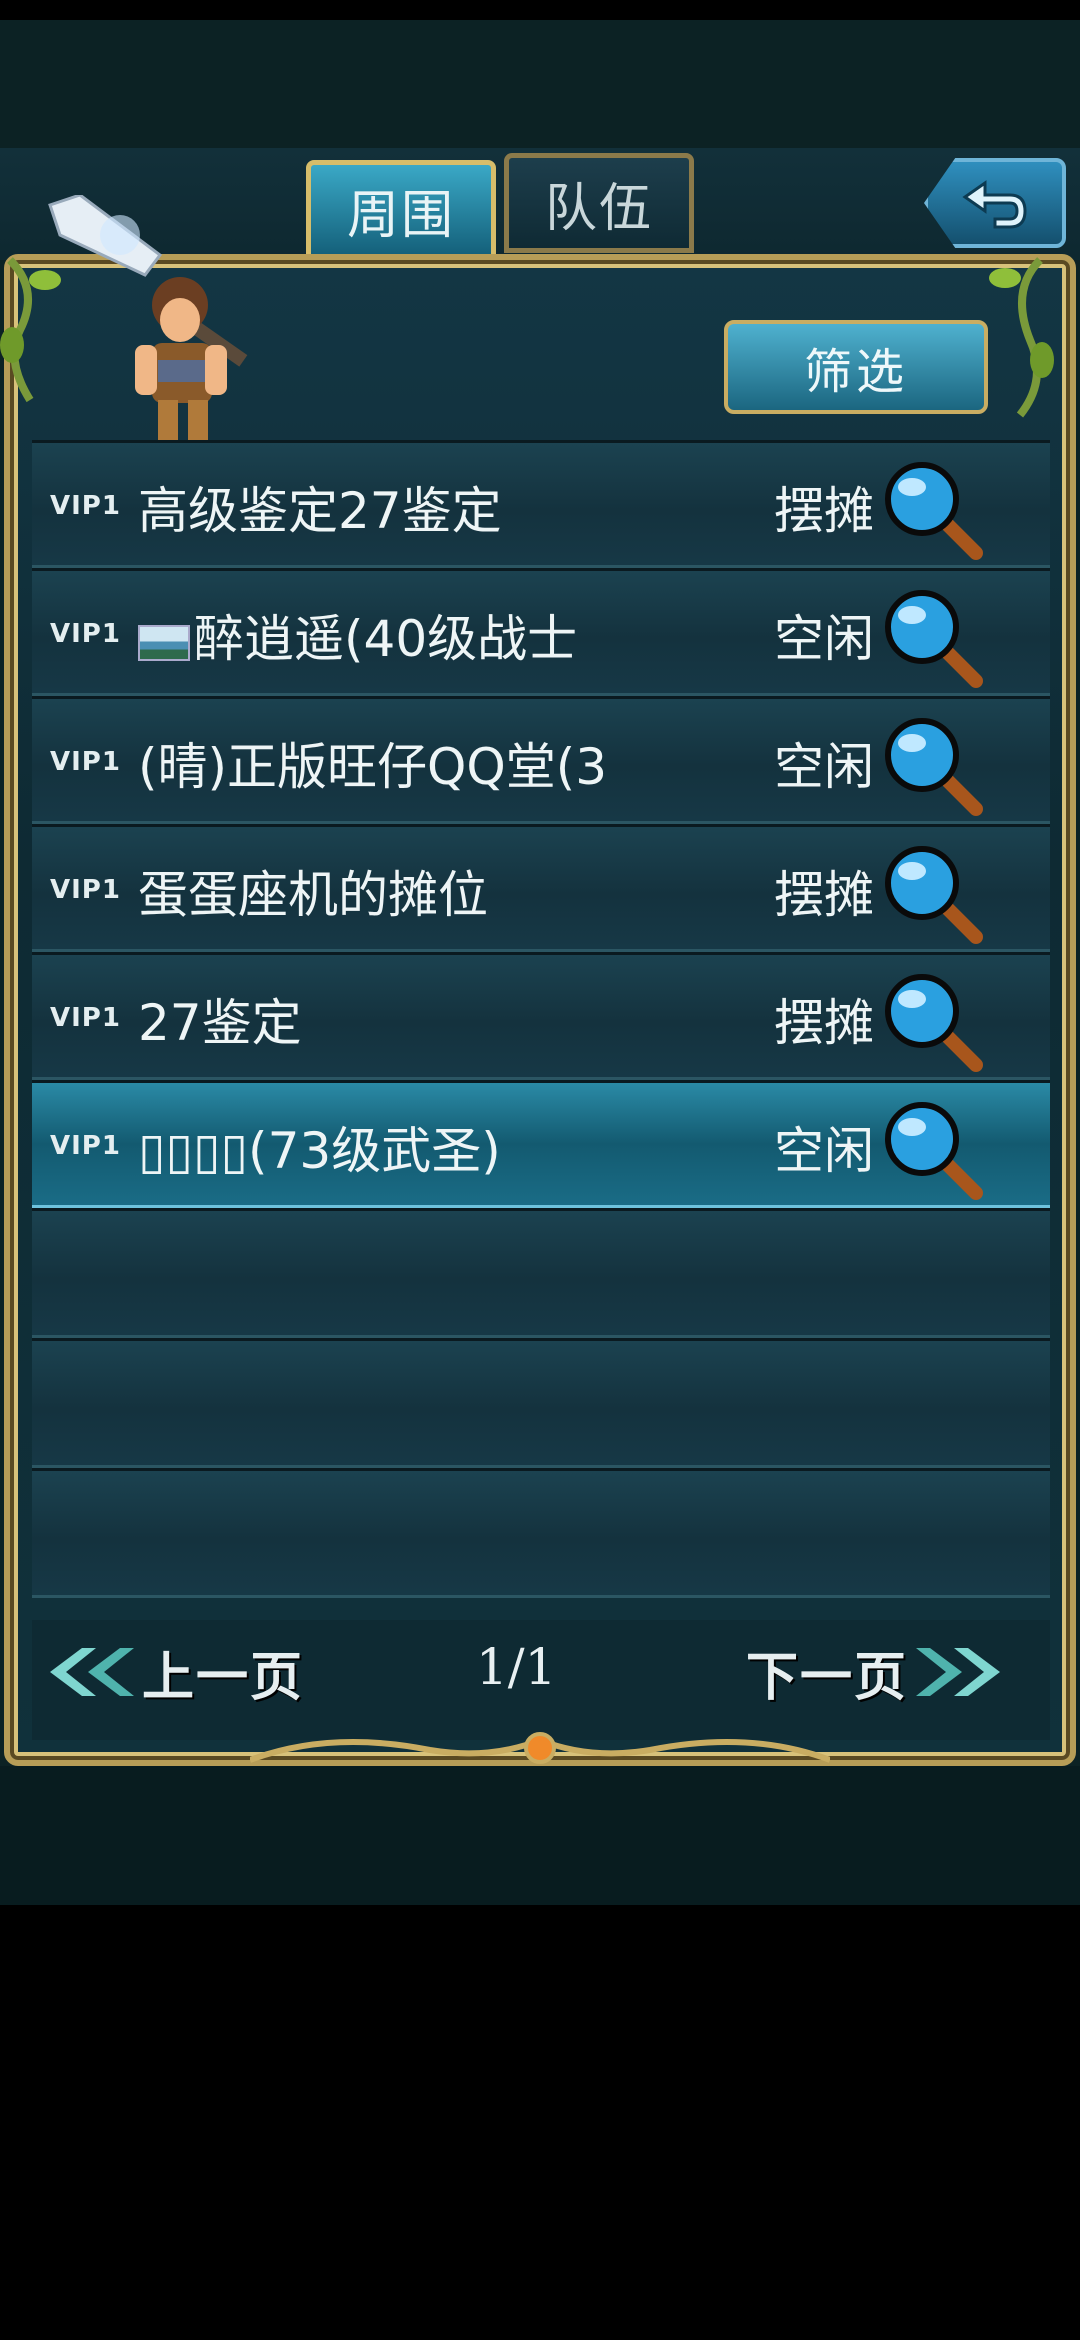 The width and height of the screenshot is (1080, 2340). Describe the element at coordinates (386, 639) in the screenshot. I see `player-name-text: 醉逍遥(40级战士` at that location.